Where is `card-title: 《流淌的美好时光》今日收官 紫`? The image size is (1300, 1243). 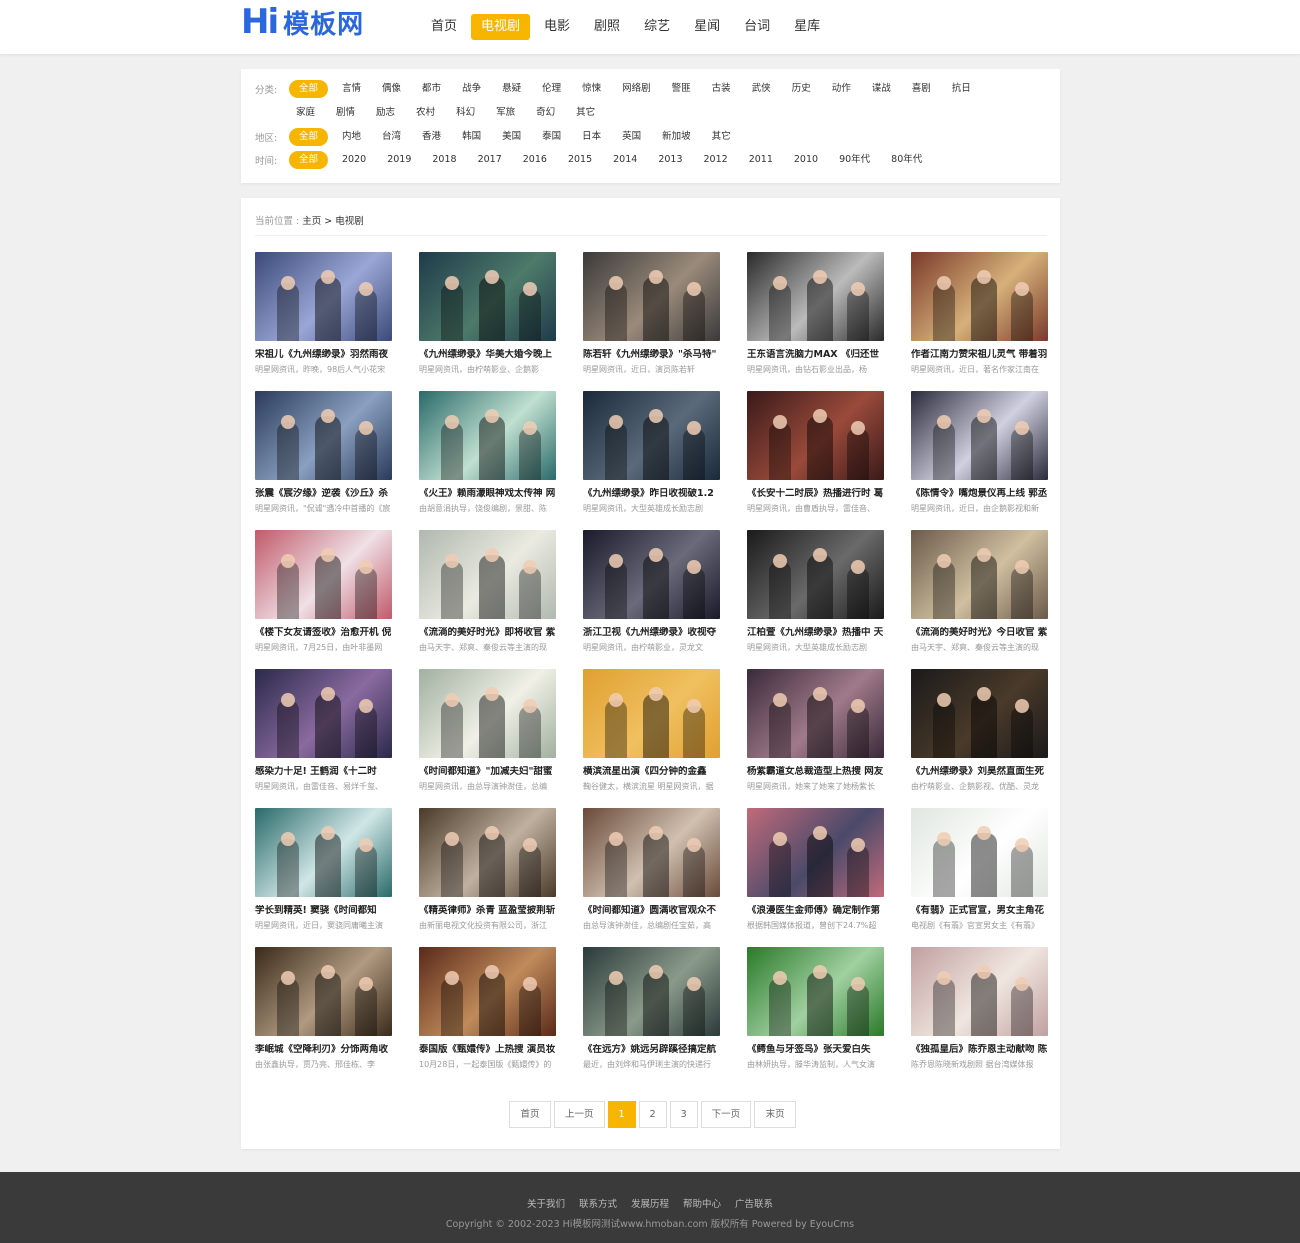
card-title: 《流淌的美好时光》今日收官 紫 is located at coordinates (979, 633).